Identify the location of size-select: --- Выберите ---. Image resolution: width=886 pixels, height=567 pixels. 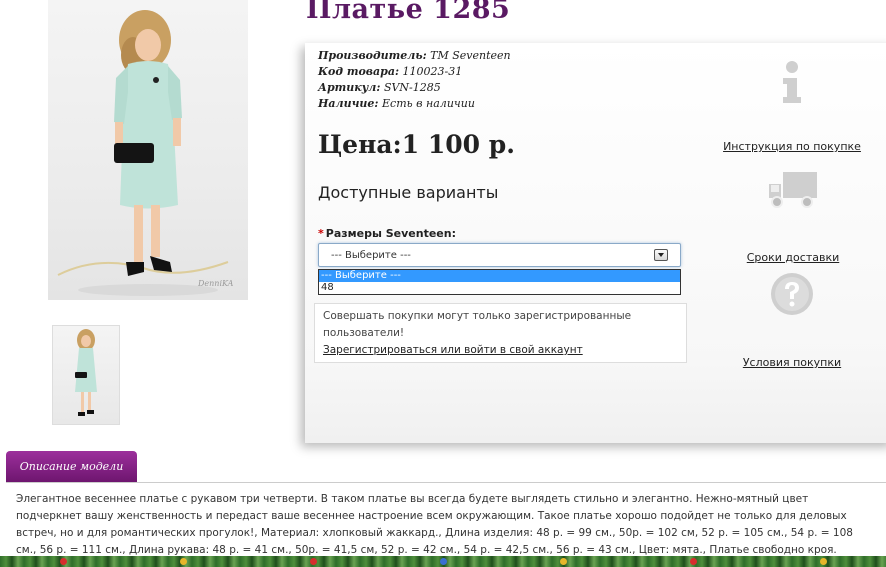
(499, 255).